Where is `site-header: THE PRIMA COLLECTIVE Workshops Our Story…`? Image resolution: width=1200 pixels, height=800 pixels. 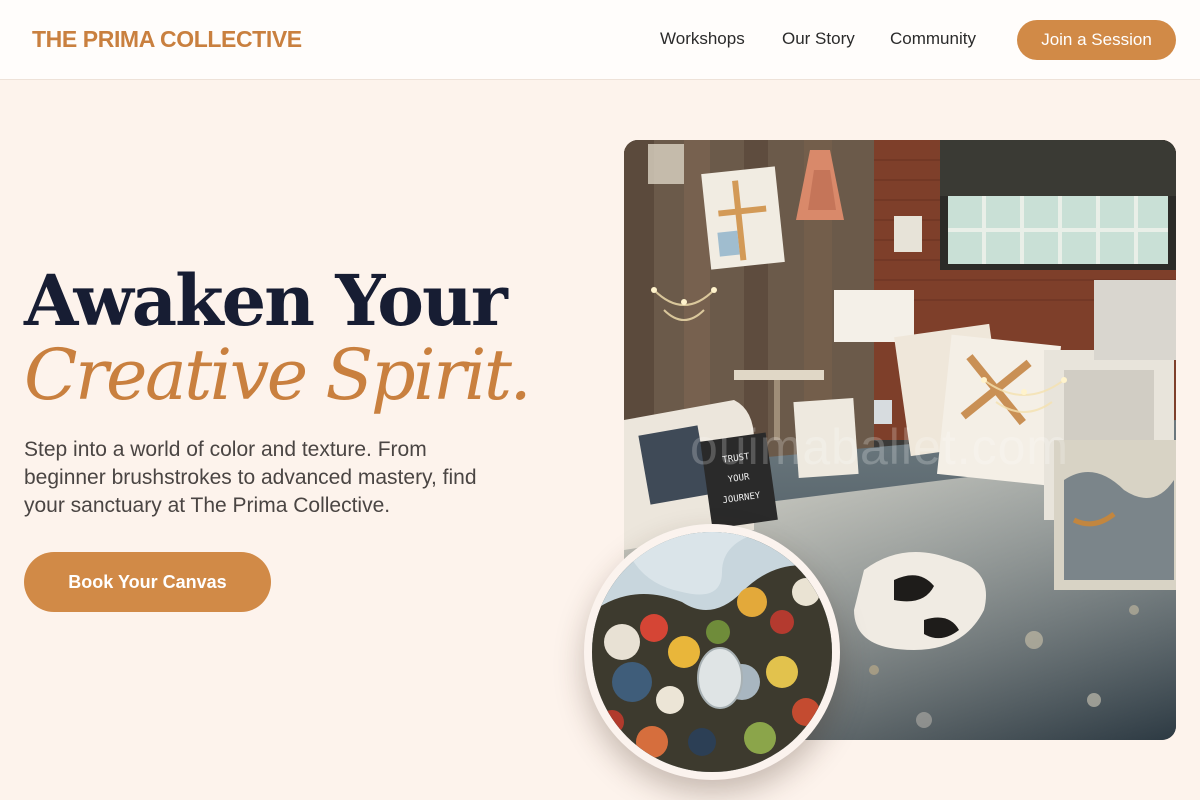 site-header: THE PRIMA COLLECTIVE Workshops Our Story… is located at coordinates (600, 40).